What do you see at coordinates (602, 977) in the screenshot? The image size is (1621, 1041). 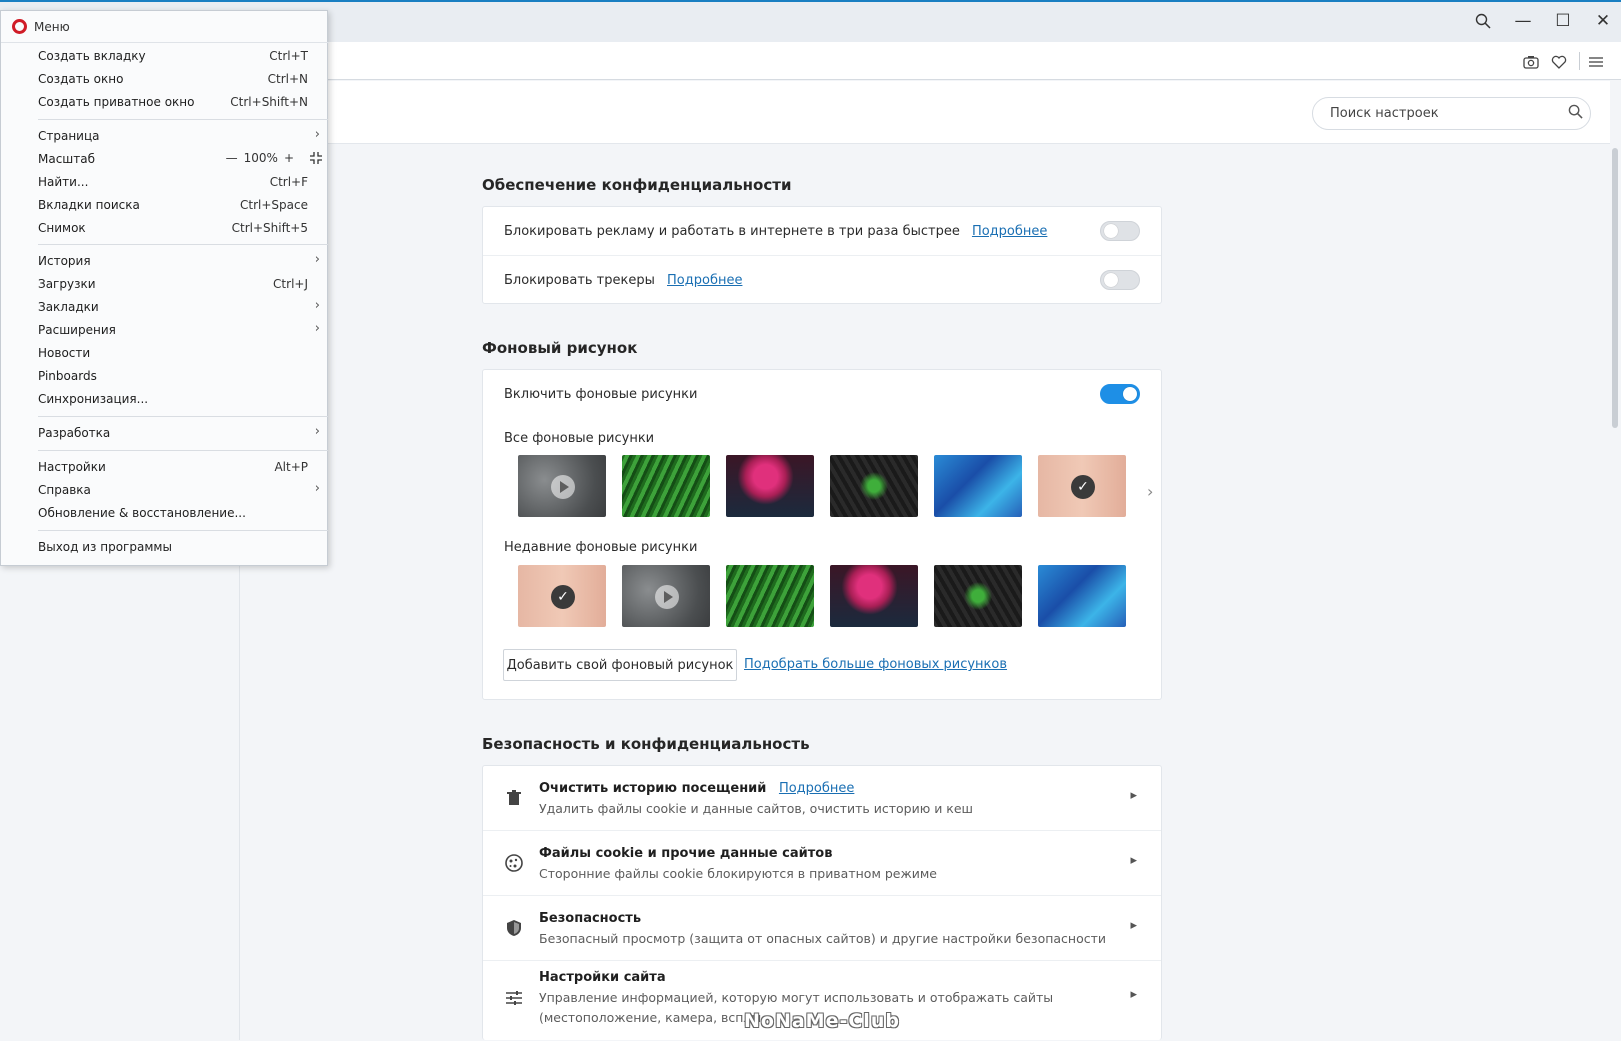 I see `site-settings-title: Настройки сайта` at bounding box center [602, 977].